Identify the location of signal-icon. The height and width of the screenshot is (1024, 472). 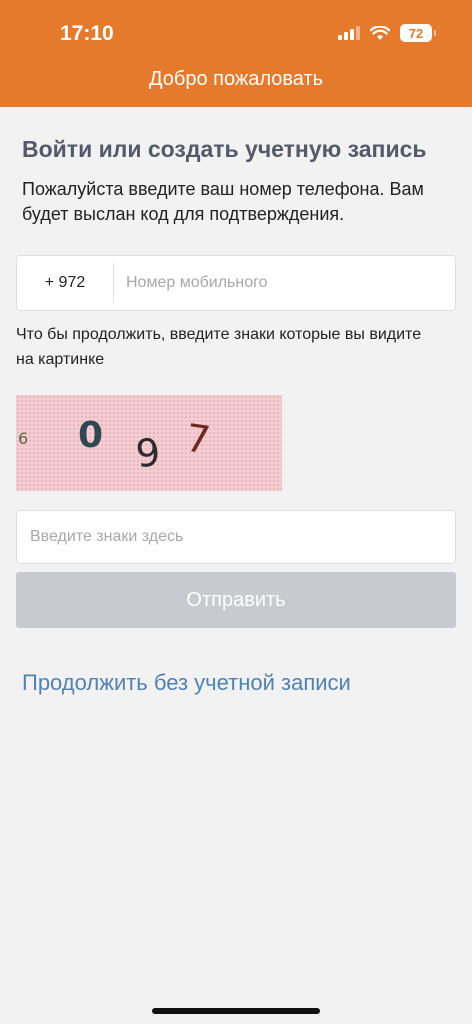
(349, 33).